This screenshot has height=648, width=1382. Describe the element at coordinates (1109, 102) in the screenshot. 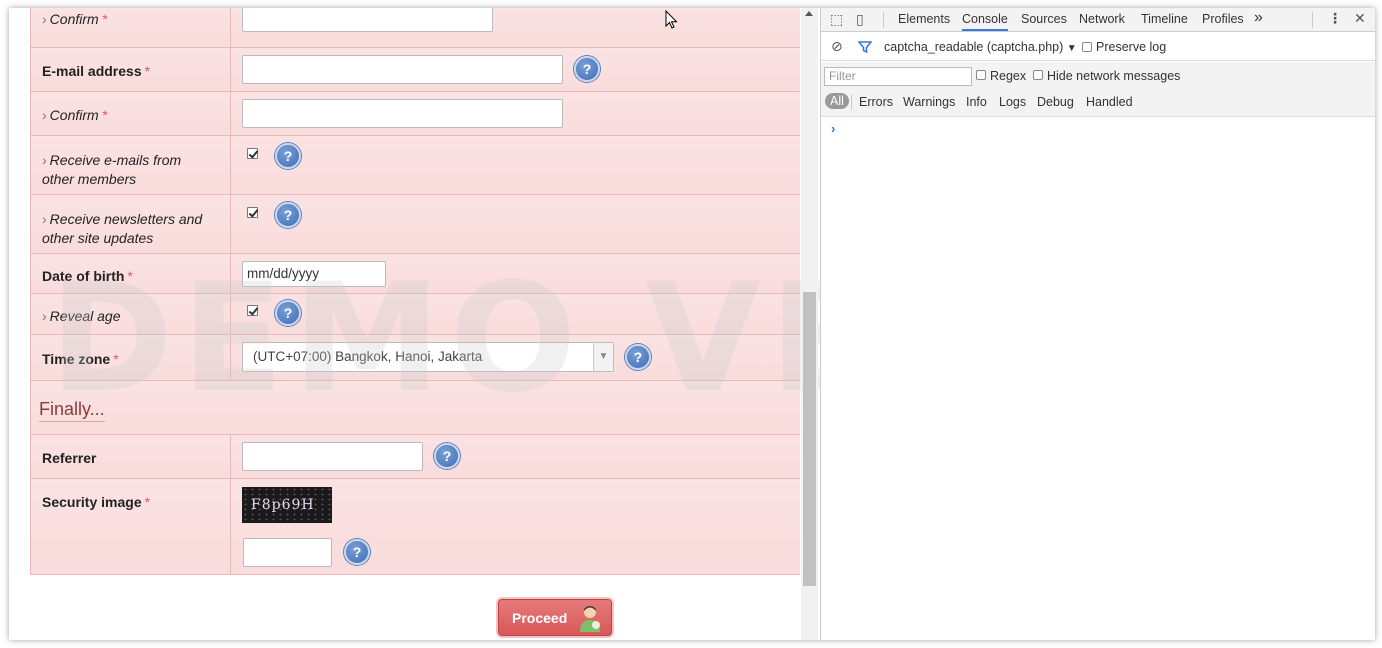

I see `level-handled: Handled` at that location.